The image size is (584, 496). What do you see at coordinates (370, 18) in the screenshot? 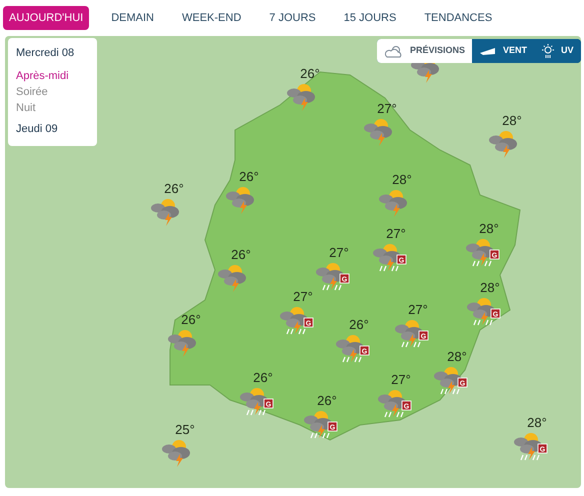
I see `tab: 15 JOURS` at bounding box center [370, 18].